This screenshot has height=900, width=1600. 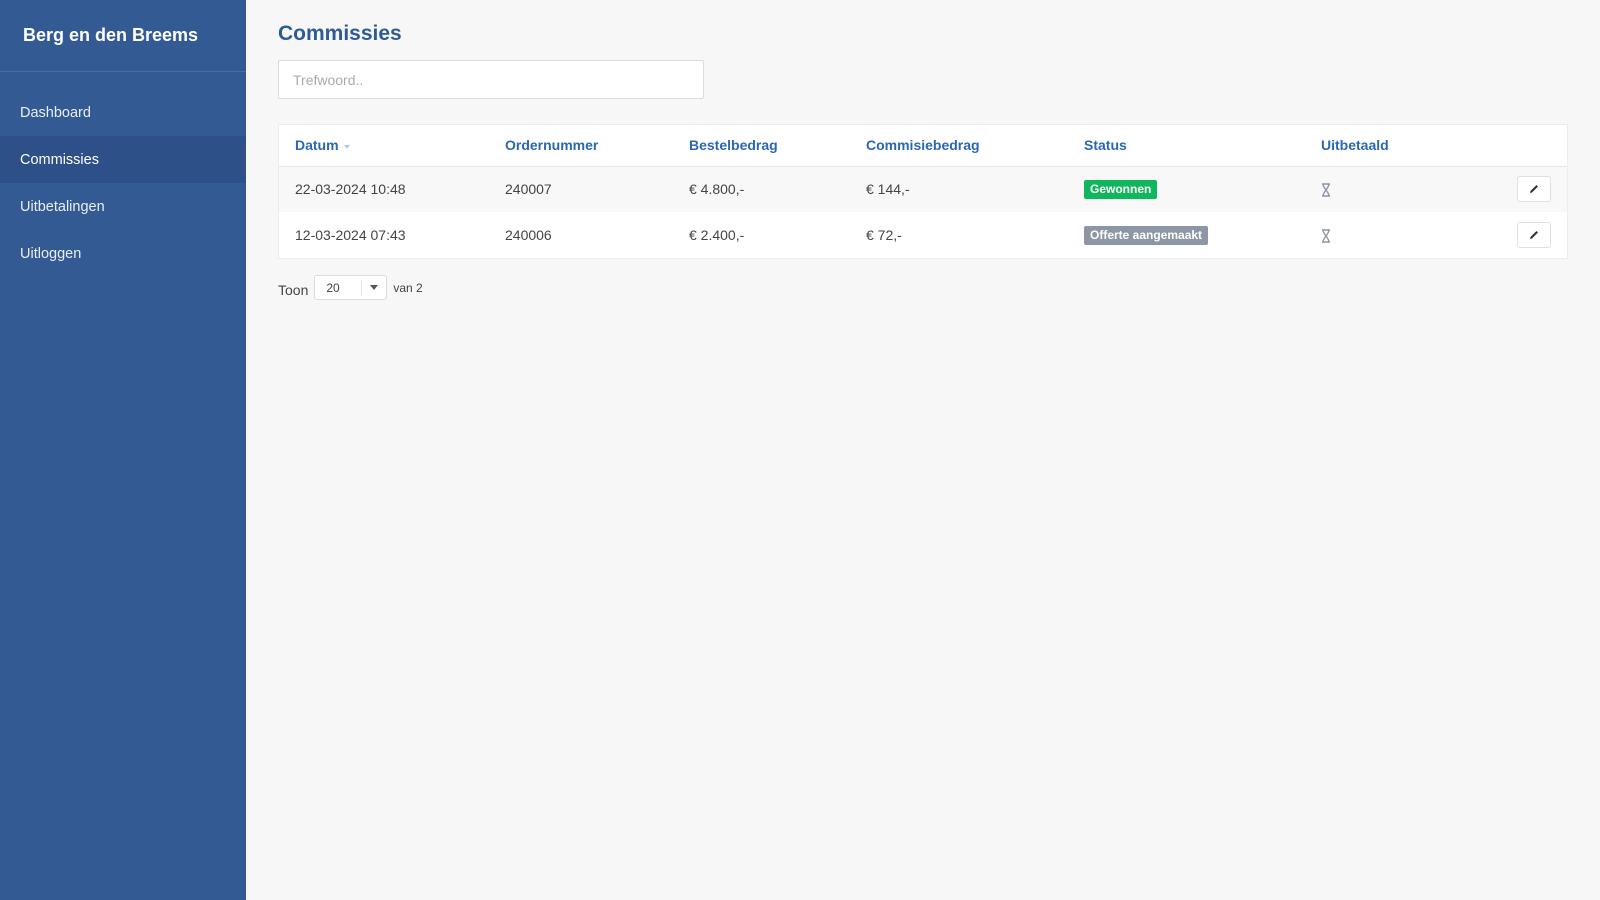 What do you see at coordinates (1202, 146) in the screenshot?
I see `column-header-status: Status` at bounding box center [1202, 146].